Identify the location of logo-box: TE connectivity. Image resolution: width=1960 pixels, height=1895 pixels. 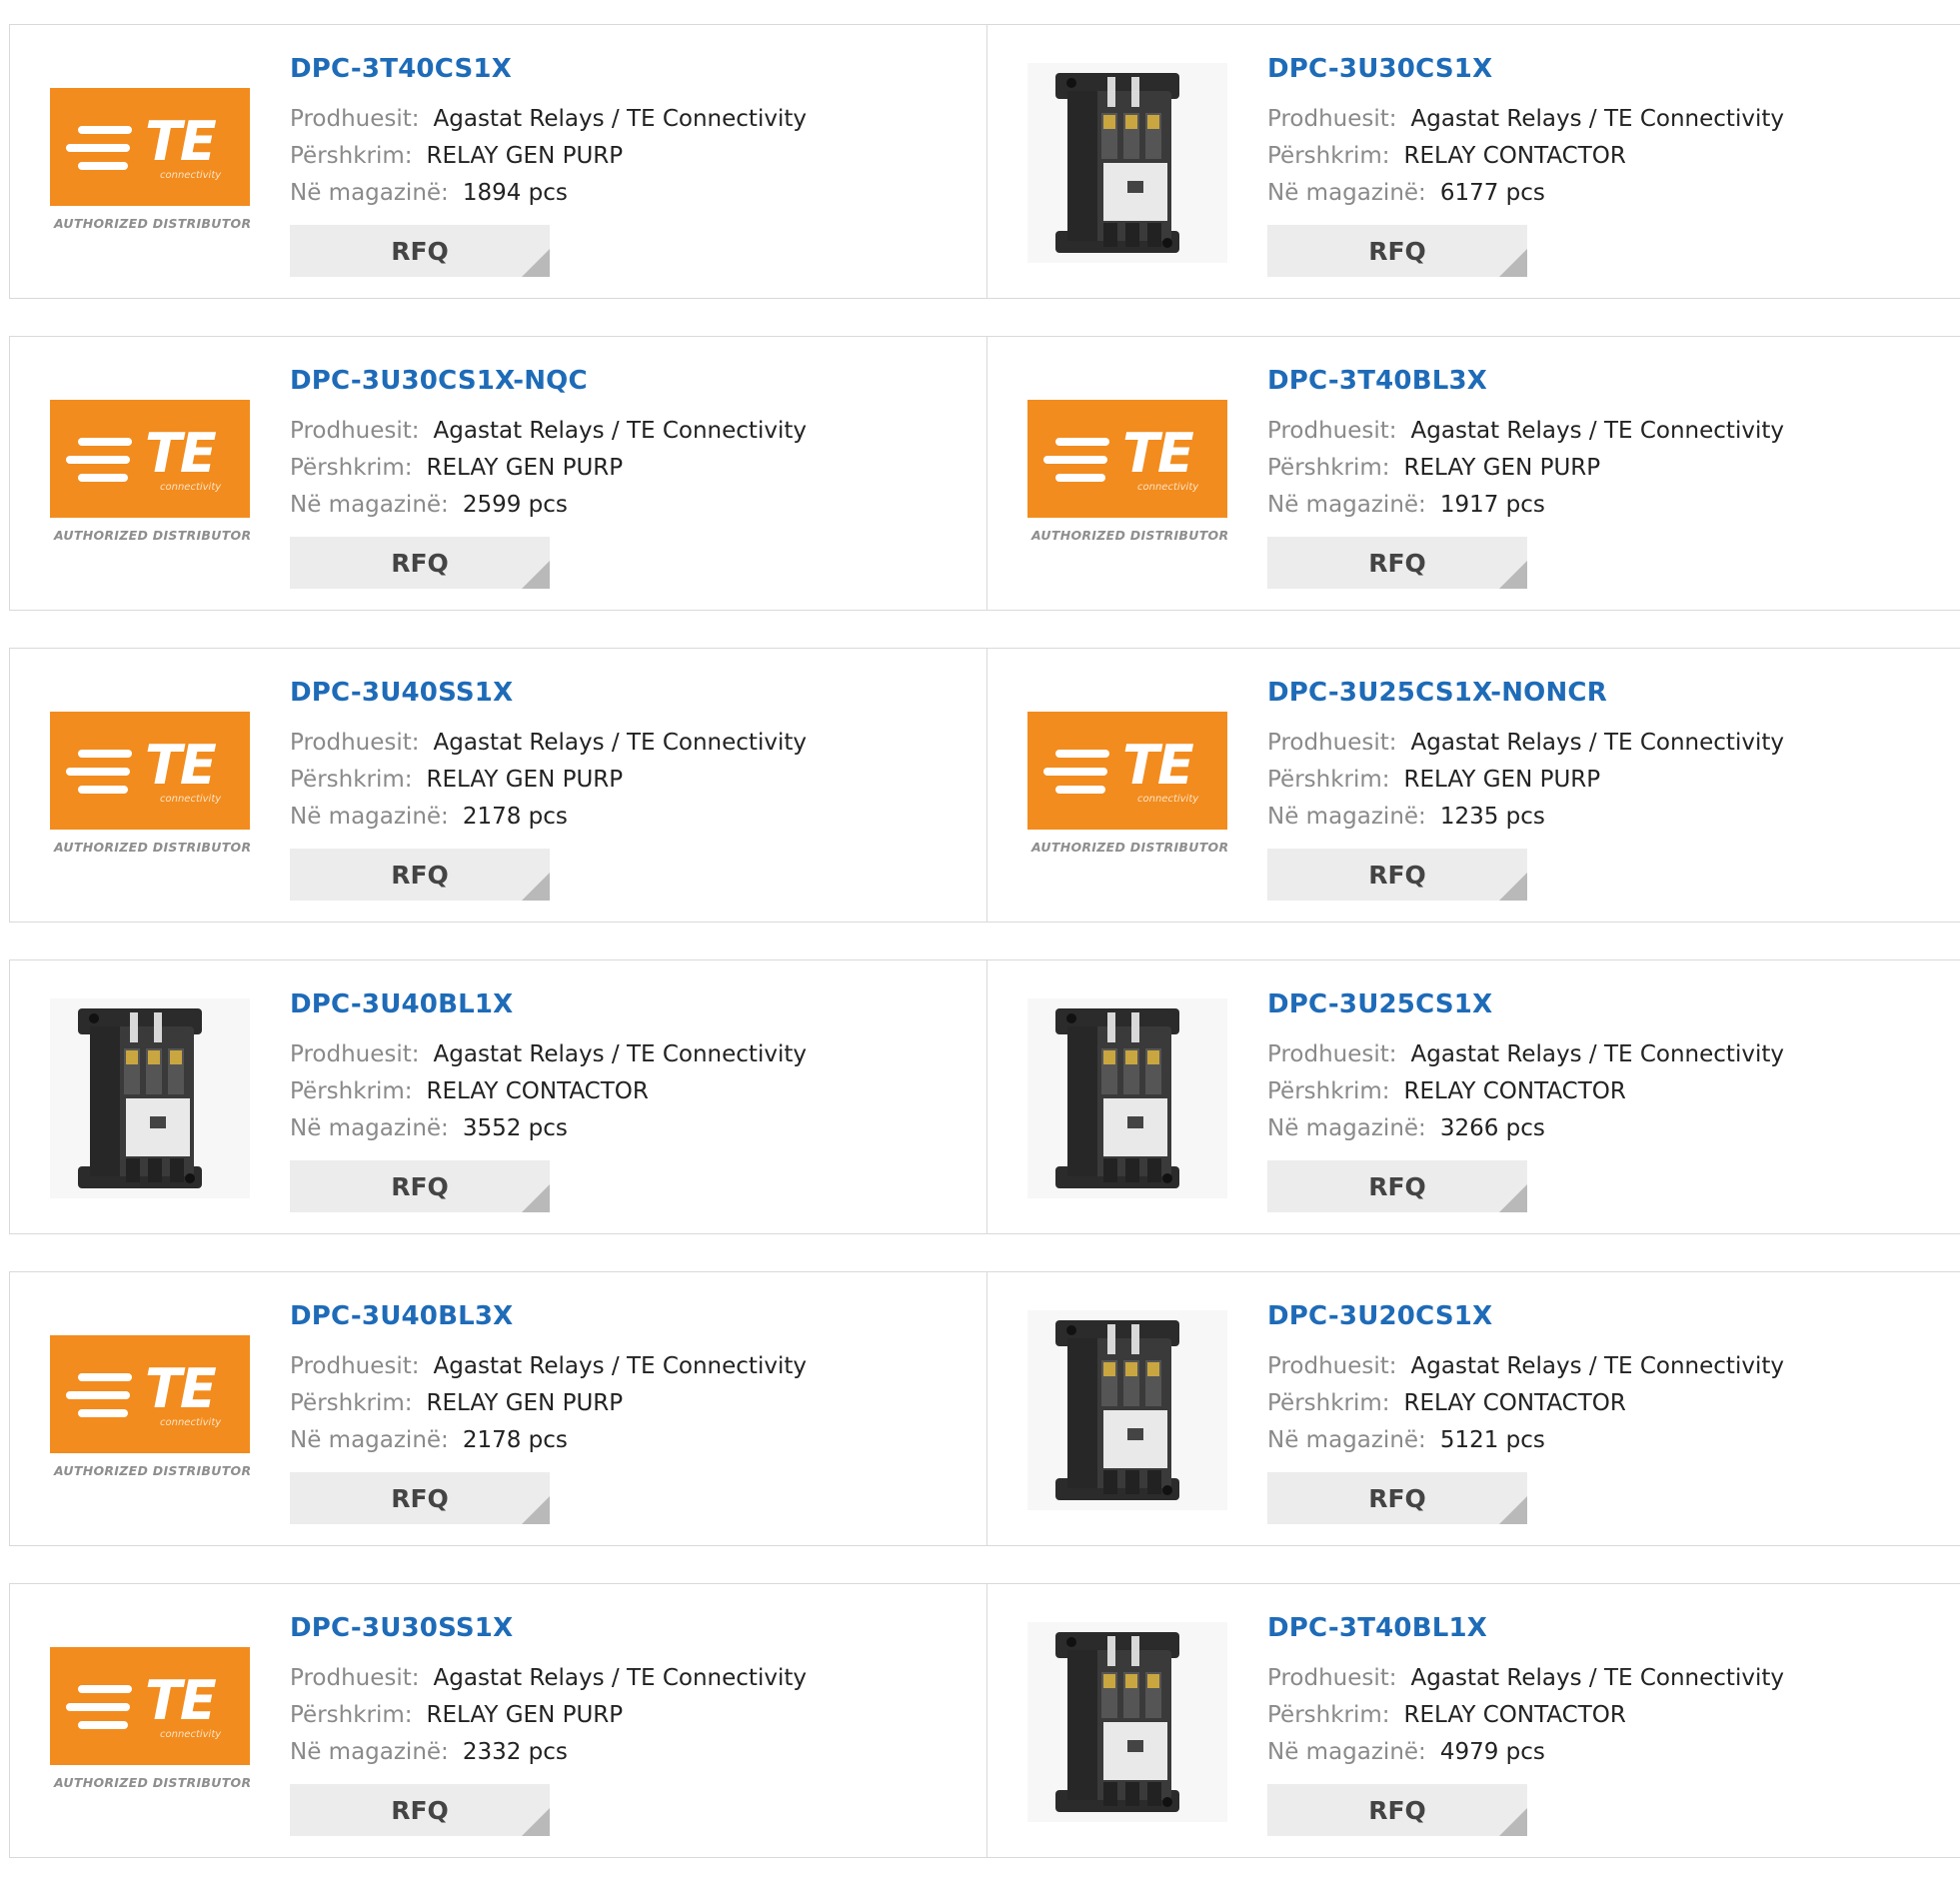
(150, 1394).